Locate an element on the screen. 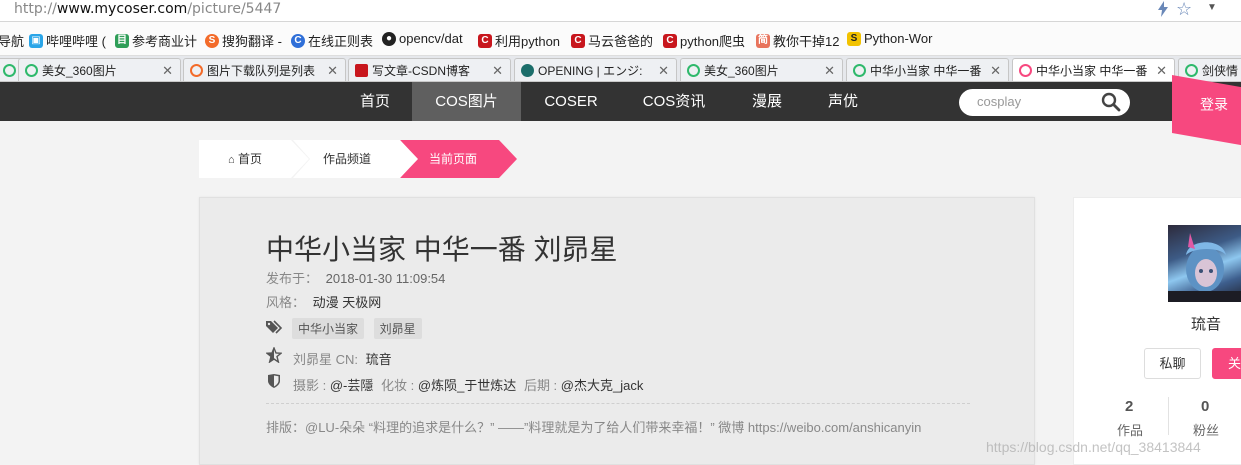 Image resolution: width=1241 pixels, height=465 pixels. works-count: 2 is located at coordinates (1129, 406).